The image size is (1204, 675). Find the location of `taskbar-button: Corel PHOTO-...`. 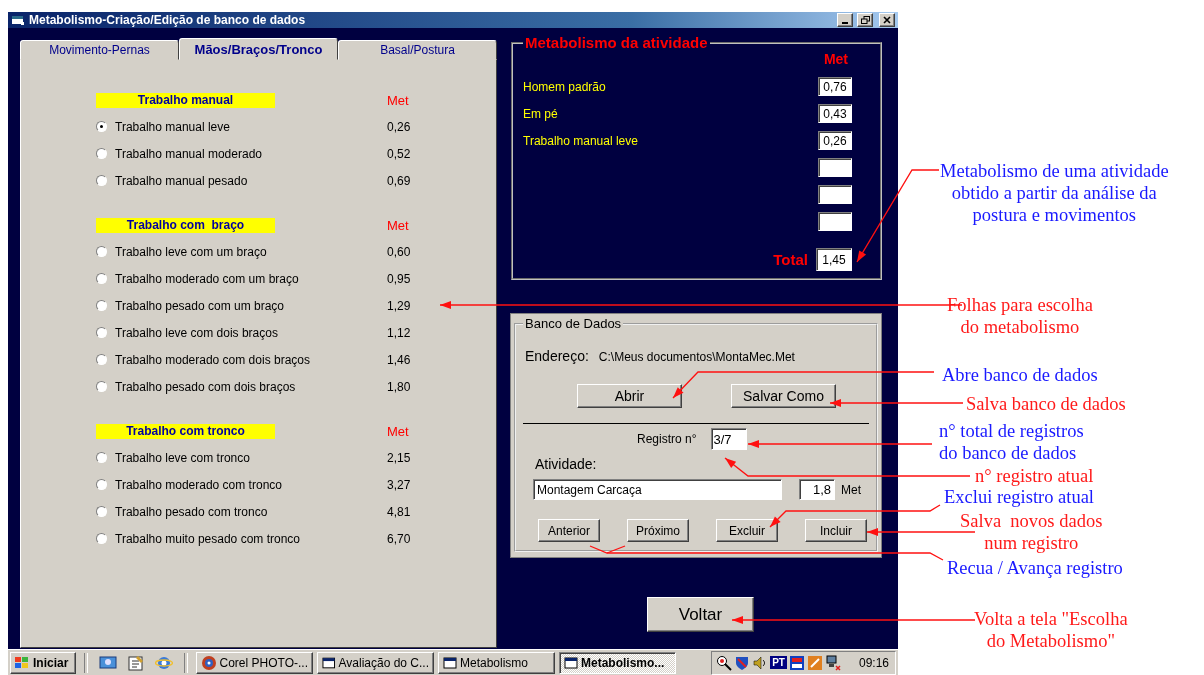

taskbar-button: Corel PHOTO-... is located at coordinates (254, 662).